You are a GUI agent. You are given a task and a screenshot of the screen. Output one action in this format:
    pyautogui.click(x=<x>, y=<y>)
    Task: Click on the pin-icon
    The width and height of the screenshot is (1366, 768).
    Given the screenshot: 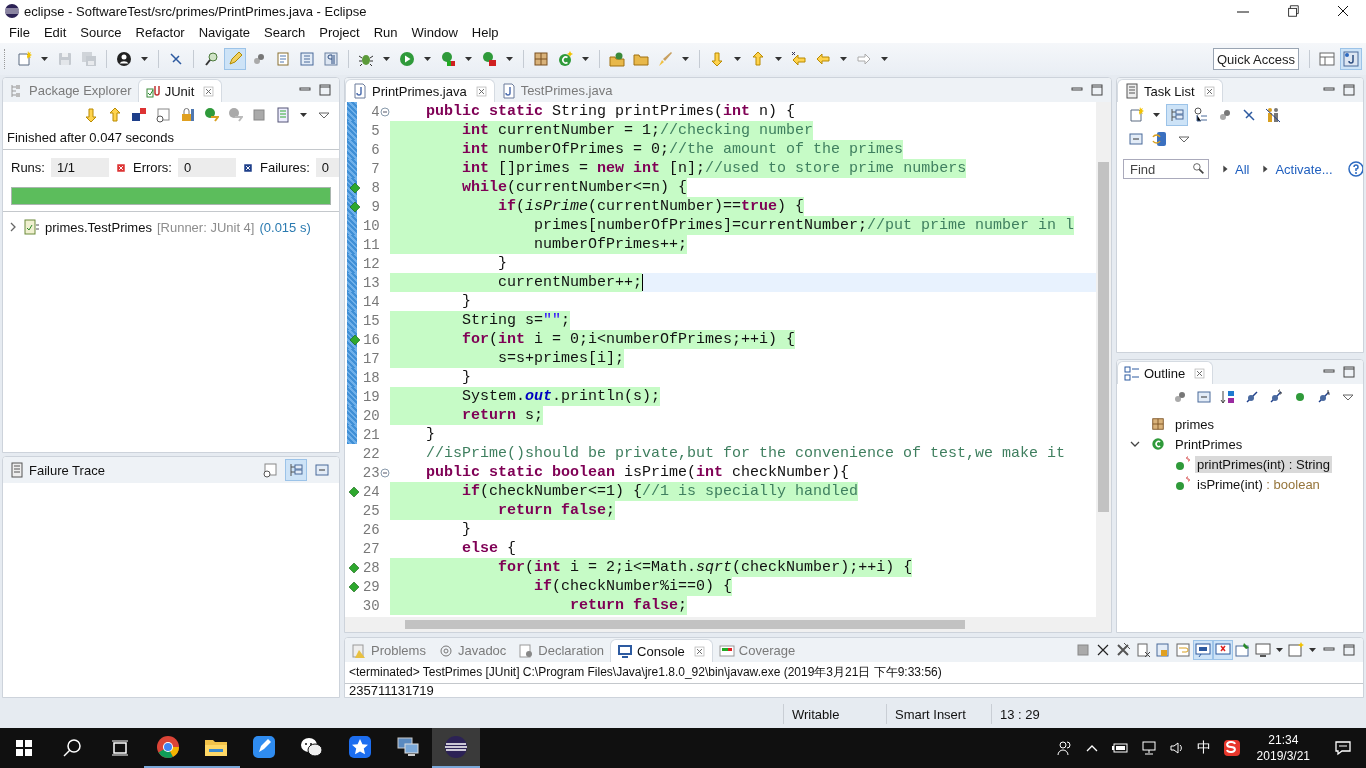 What is the action you would take?
    pyautogui.click(x=1243, y=650)
    